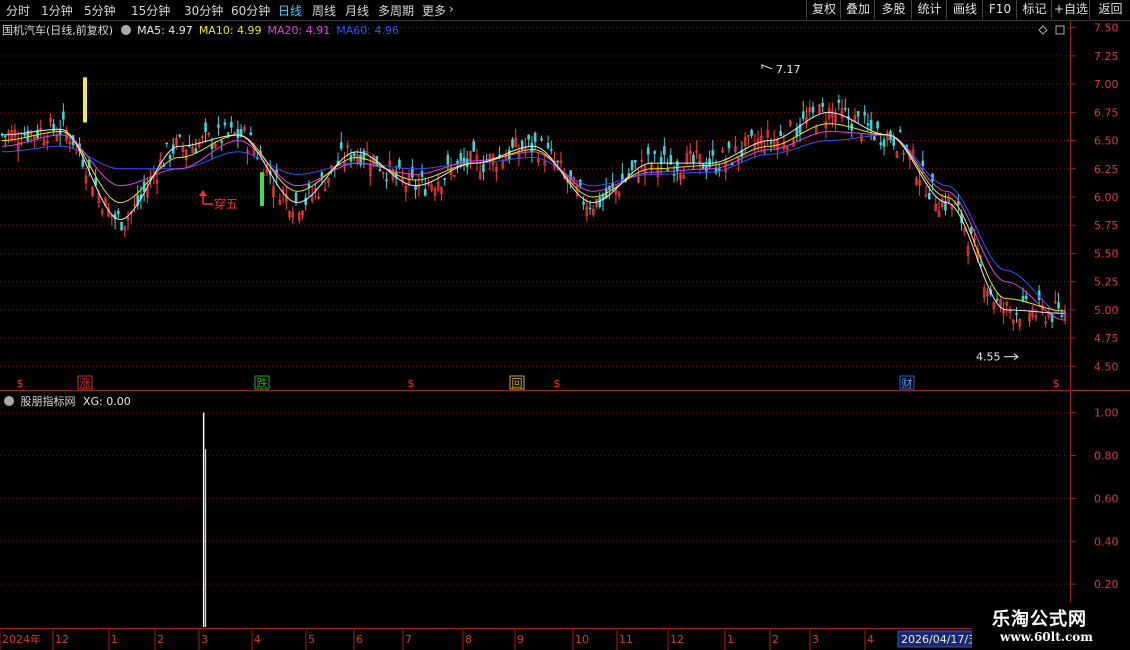 The height and width of the screenshot is (650, 1130). Describe the element at coordinates (1106, 197) in the screenshot. I see `y-tick-label-6: 6.00` at that location.